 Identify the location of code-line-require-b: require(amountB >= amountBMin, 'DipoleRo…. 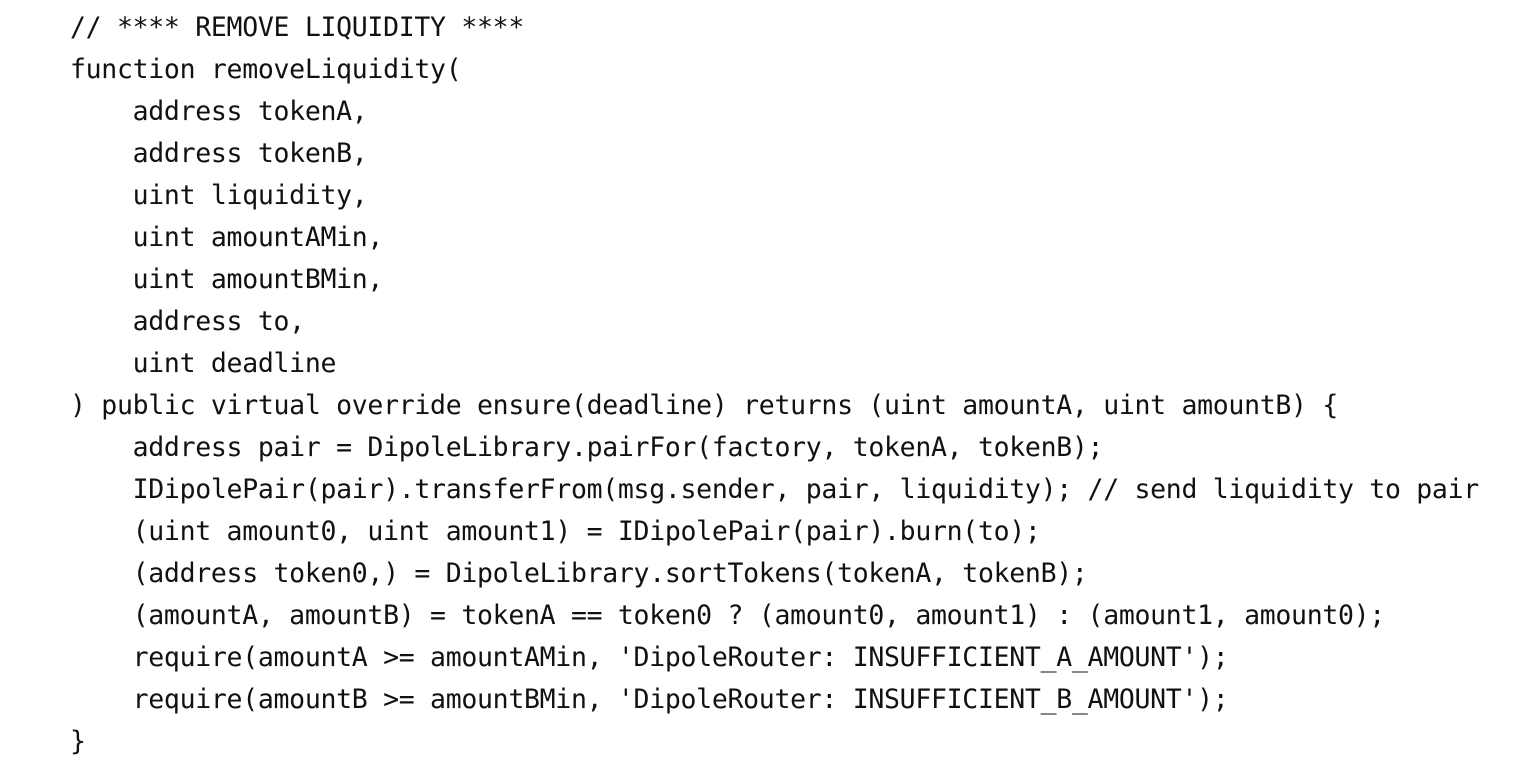
(649, 699).